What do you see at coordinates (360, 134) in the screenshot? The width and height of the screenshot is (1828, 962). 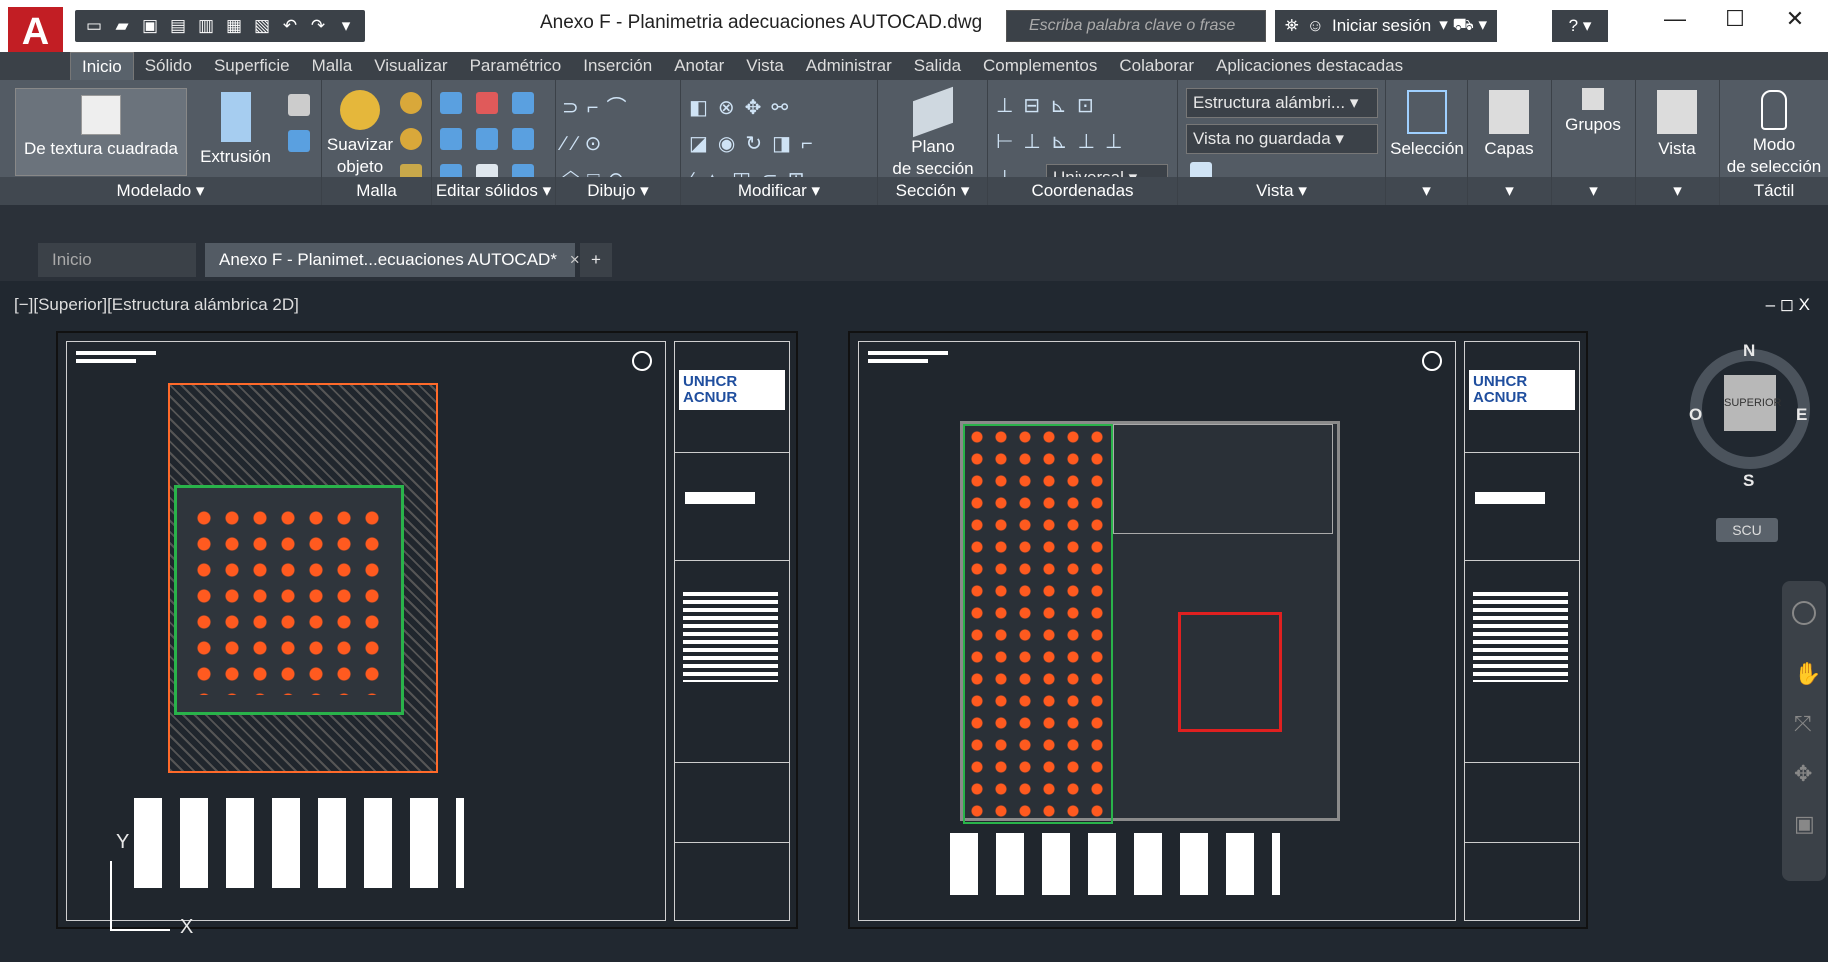 I see `smooth-object-button: Suavizar objeto` at bounding box center [360, 134].